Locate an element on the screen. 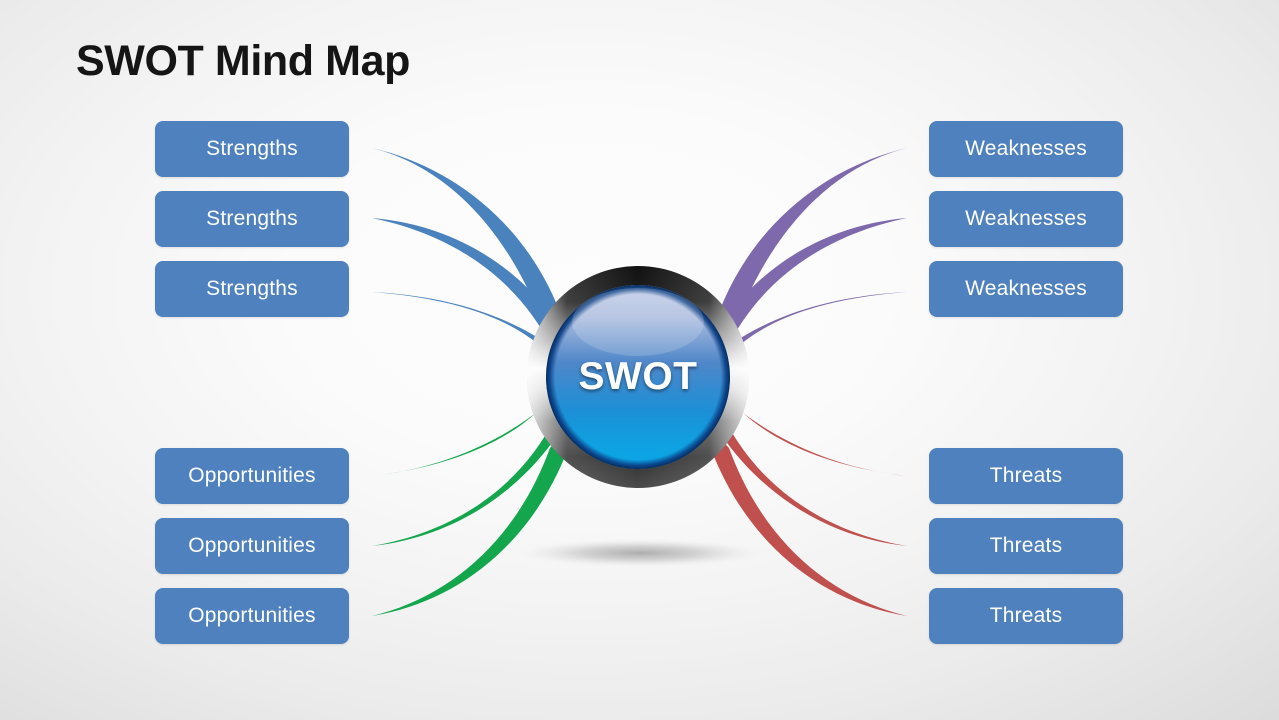 This screenshot has height=720, width=1279. orb-drop-shadow is located at coordinates (640, 553).